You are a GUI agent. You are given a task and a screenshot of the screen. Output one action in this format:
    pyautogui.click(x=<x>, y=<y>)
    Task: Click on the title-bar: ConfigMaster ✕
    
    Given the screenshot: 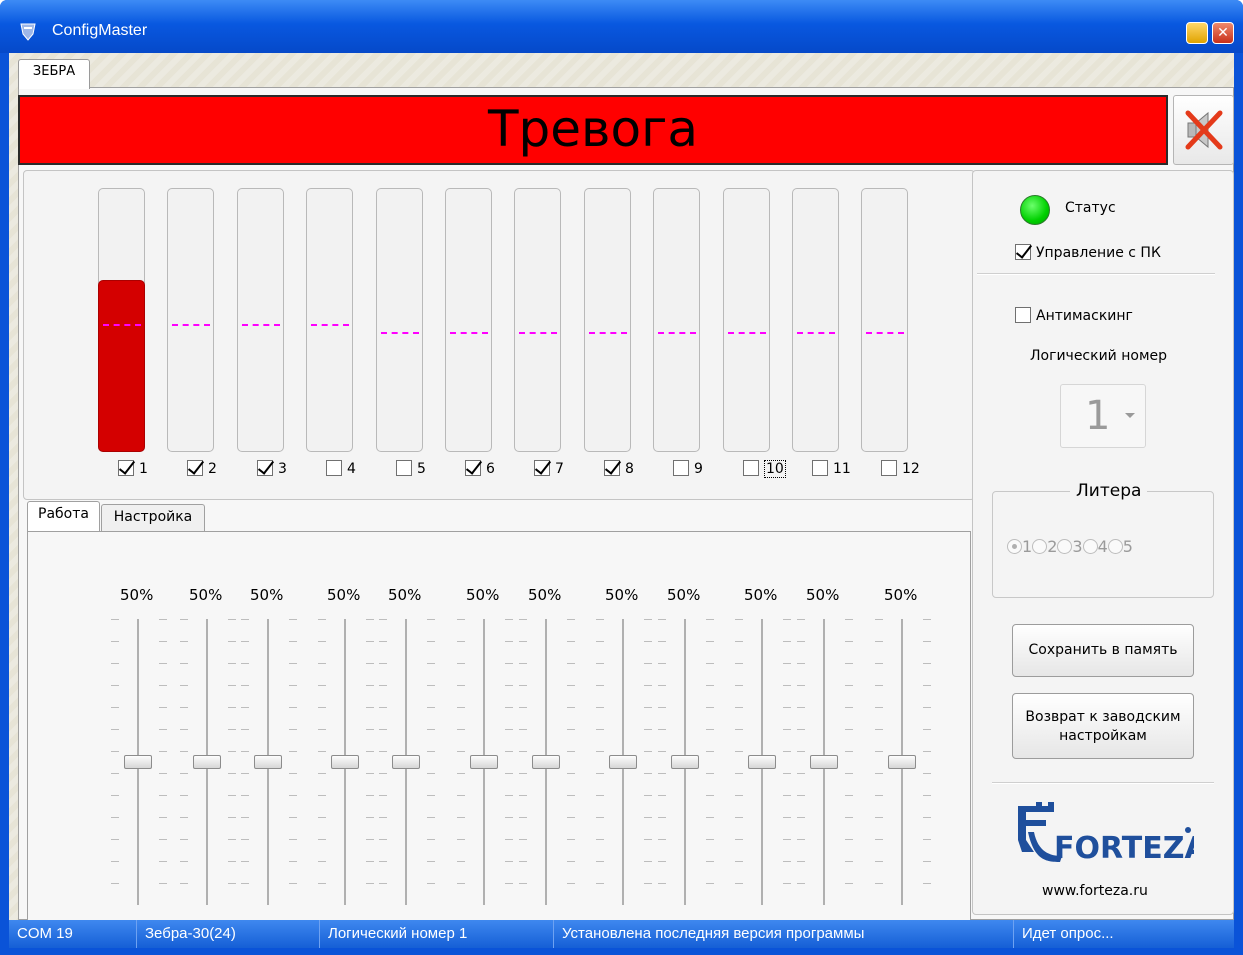 What is the action you would take?
    pyautogui.click(x=621, y=26)
    